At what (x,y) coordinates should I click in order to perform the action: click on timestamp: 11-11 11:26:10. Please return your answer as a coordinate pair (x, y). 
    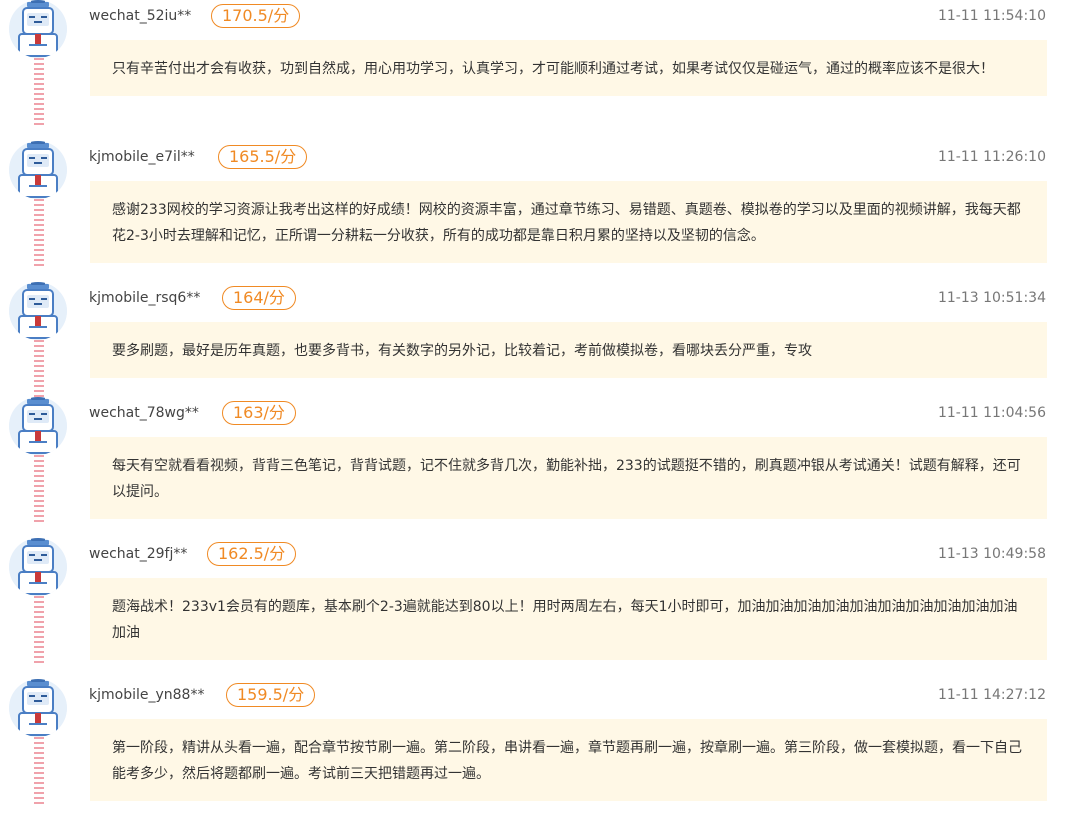
    Looking at the image, I should click on (991, 157).